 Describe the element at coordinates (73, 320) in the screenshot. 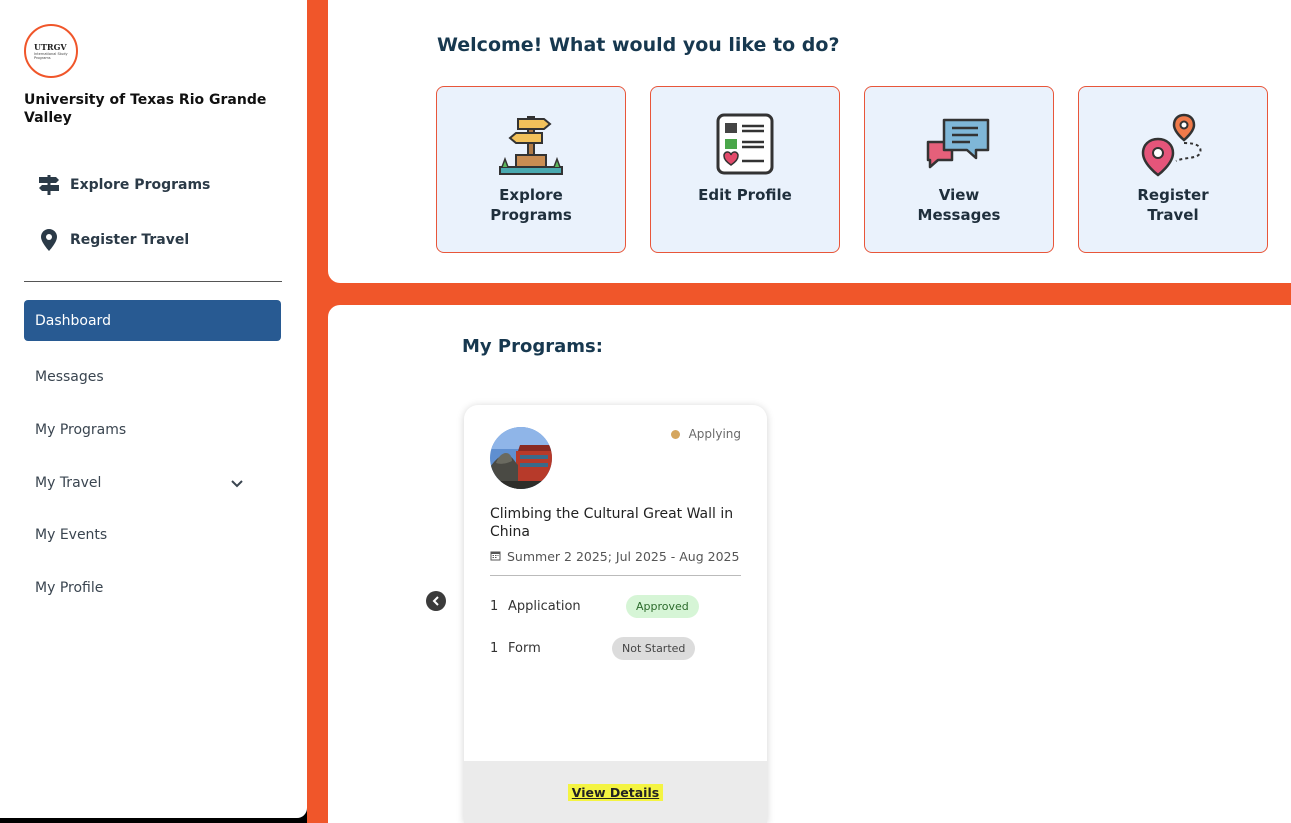

I see `sidebar-item-label: Dashboard` at that location.